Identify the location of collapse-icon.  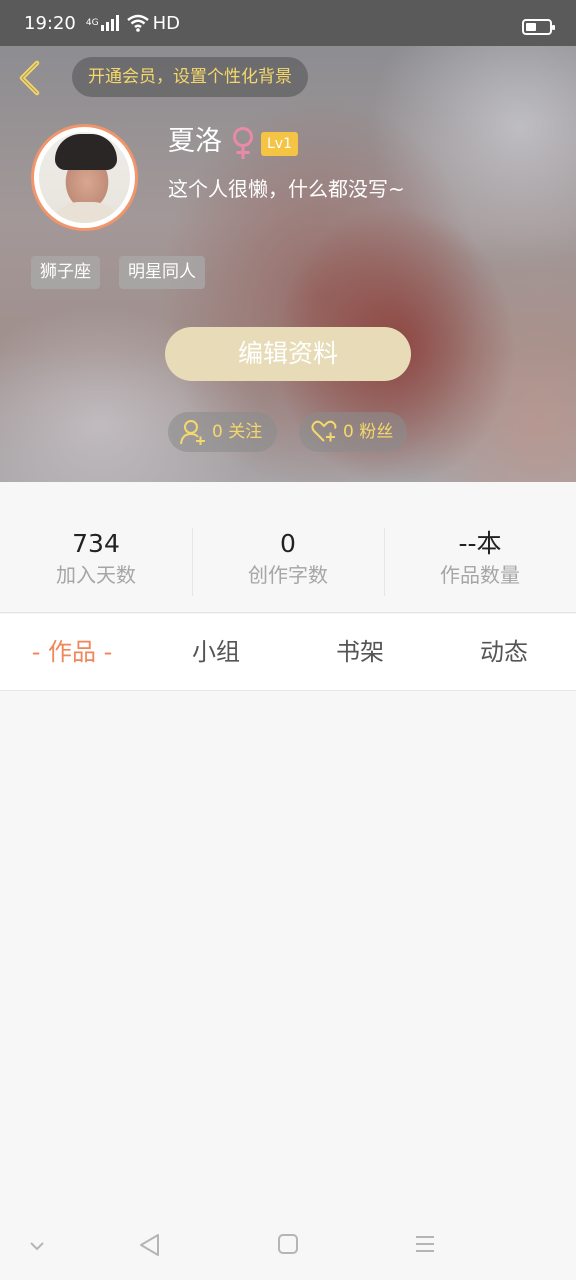
(37, 1246).